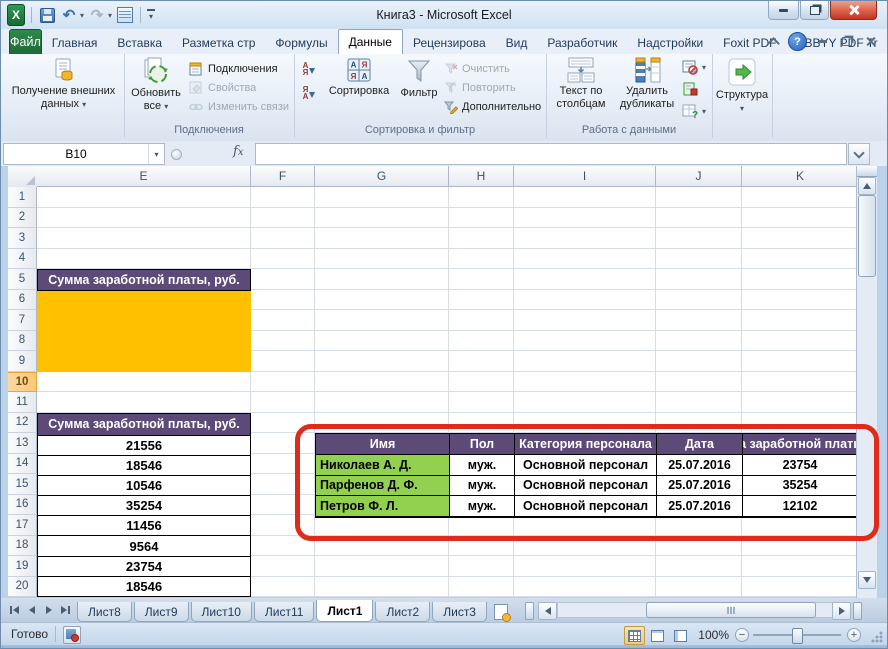 This screenshot has width=888, height=649. Describe the element at coordinates (110, 15) in the screenshot. I see `redo-dropdown: ▾` at that location.